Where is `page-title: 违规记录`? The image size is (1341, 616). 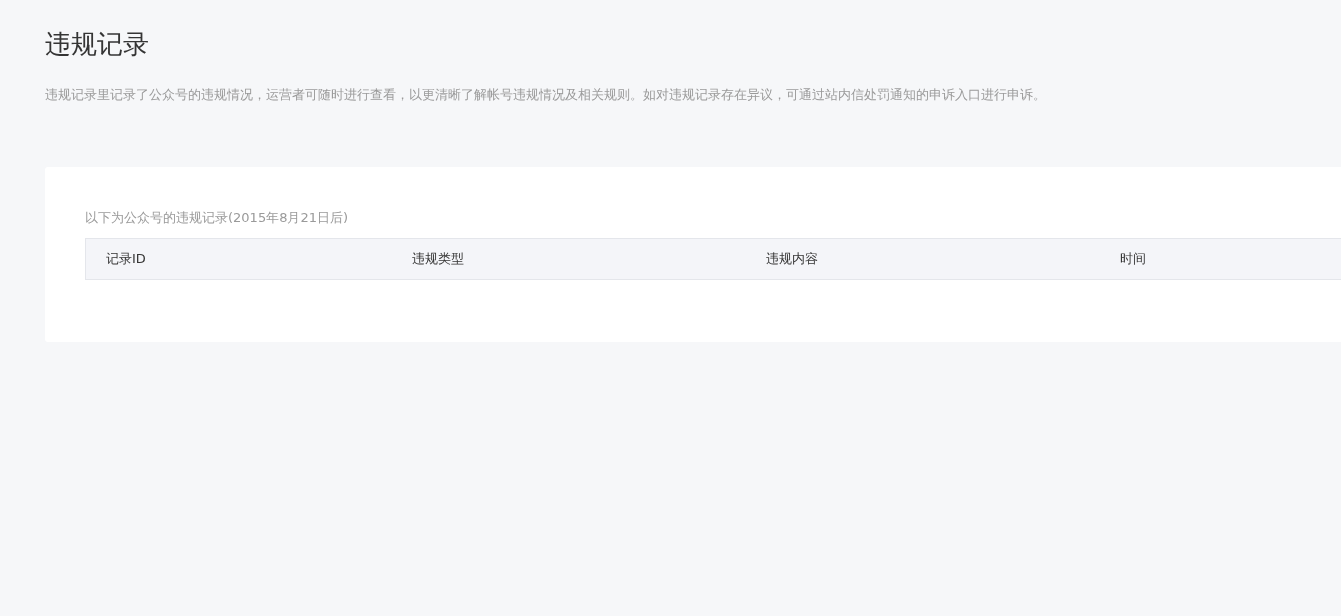
page-title: 违规记录 is located at coordinates (97, 44).